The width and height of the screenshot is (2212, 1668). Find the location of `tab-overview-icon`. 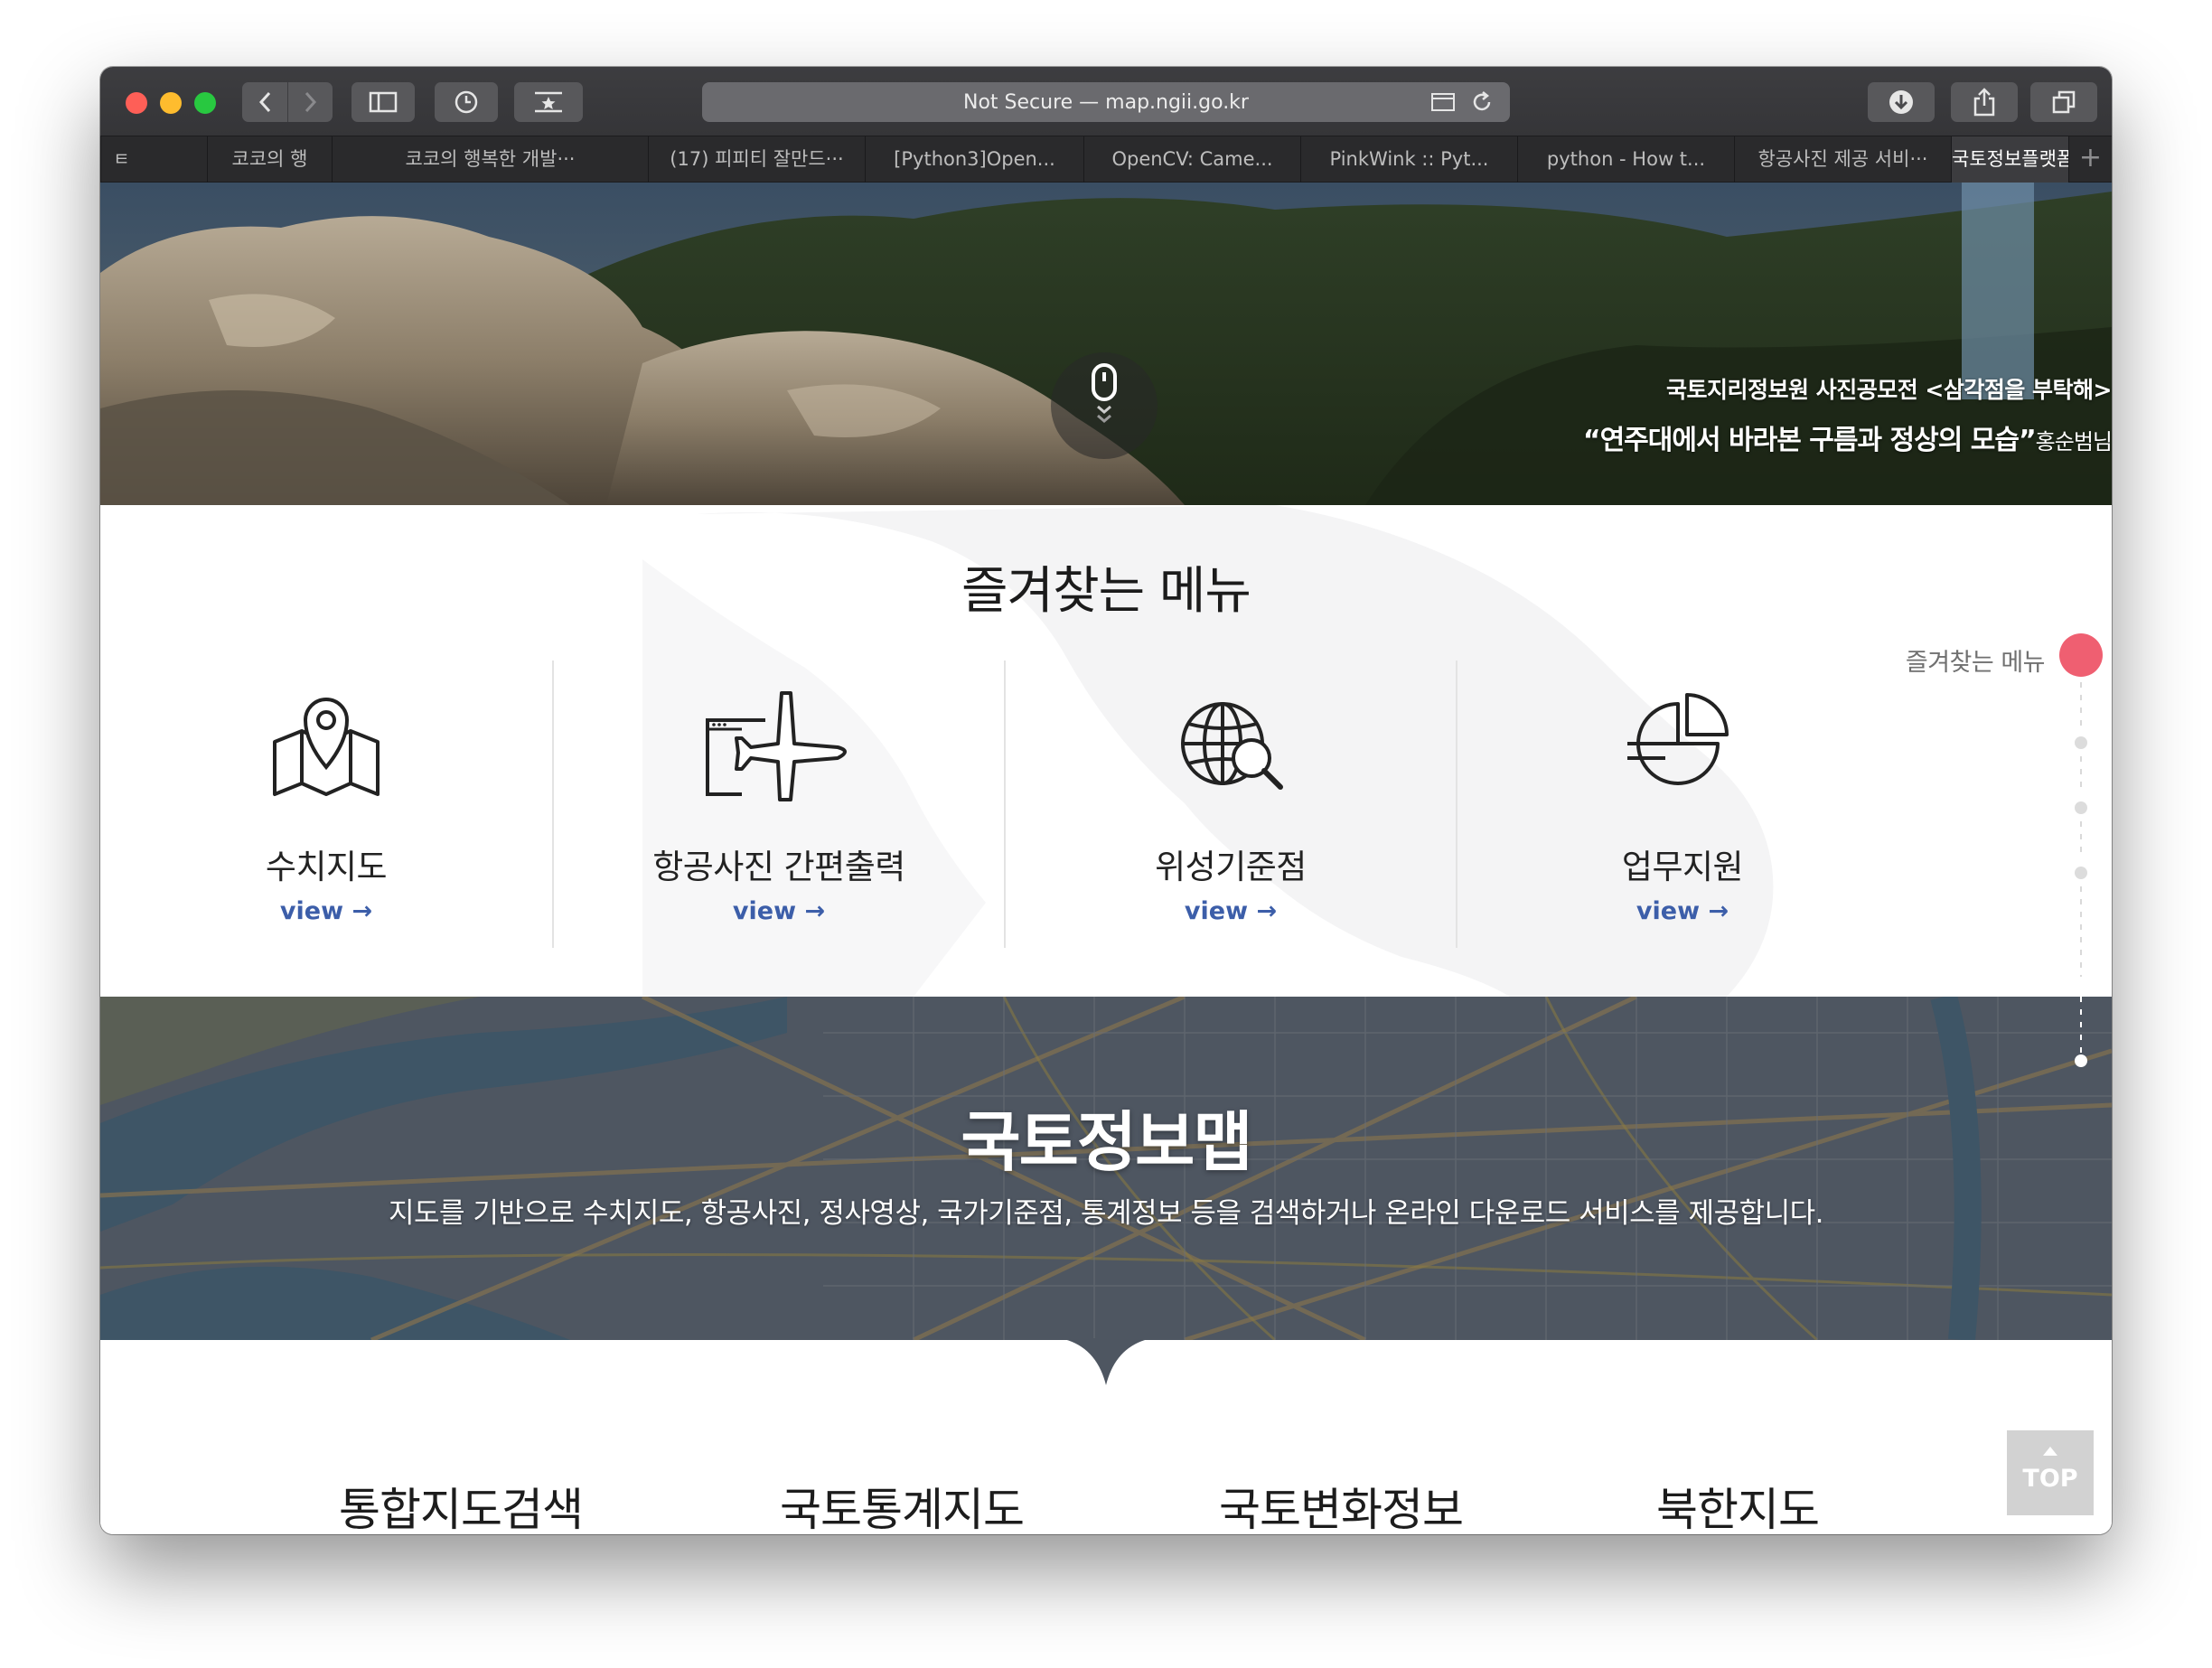

tab-overview-icon is located at coordinates (1443, 102).